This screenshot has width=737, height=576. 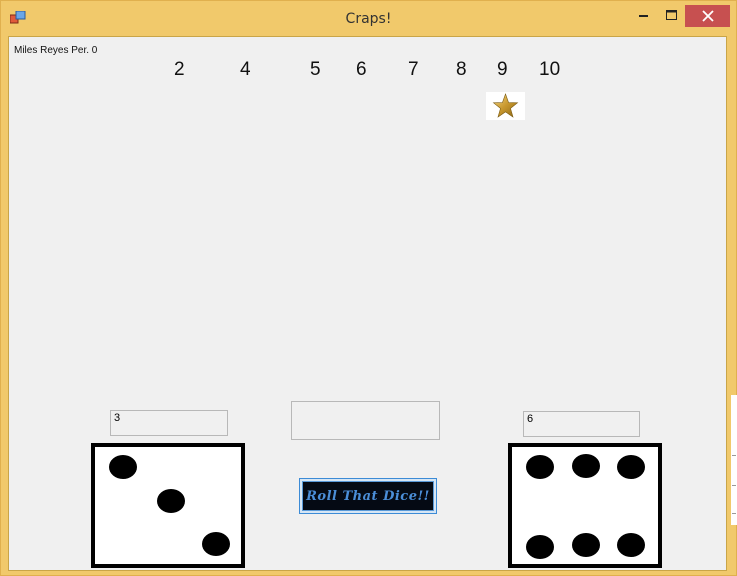 I want to click on point-number-8: 8, so click(x=461, y=69).